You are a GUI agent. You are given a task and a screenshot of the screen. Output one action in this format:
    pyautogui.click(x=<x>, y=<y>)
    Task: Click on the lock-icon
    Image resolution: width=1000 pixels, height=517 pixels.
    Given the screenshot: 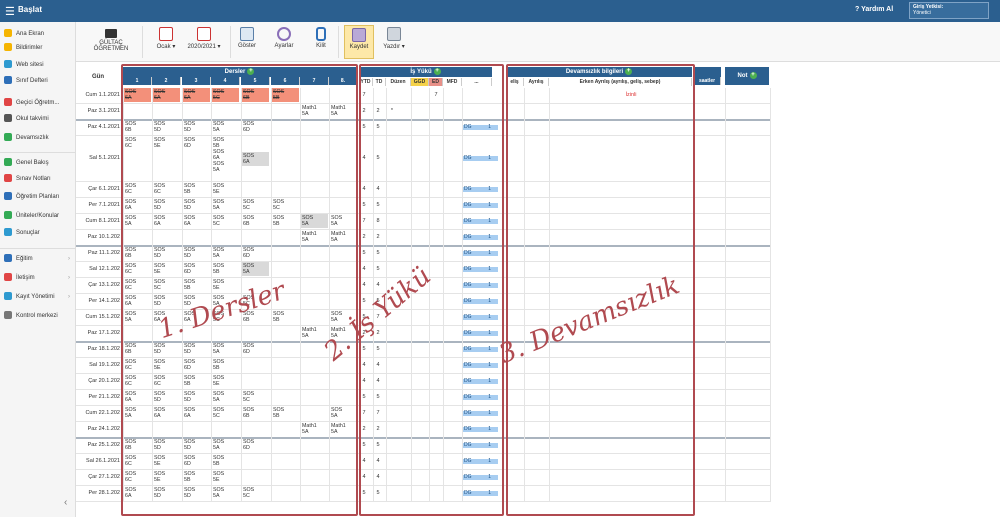 What is the action you would take?
    pyautogui.click(x=321, y=34)
    